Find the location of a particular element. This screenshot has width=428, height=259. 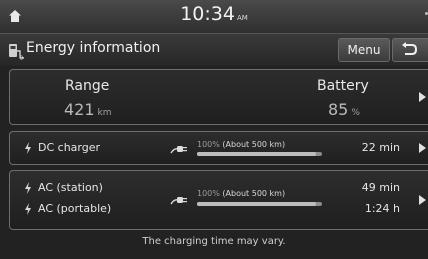

back-button is located at coordinates (410, 50).